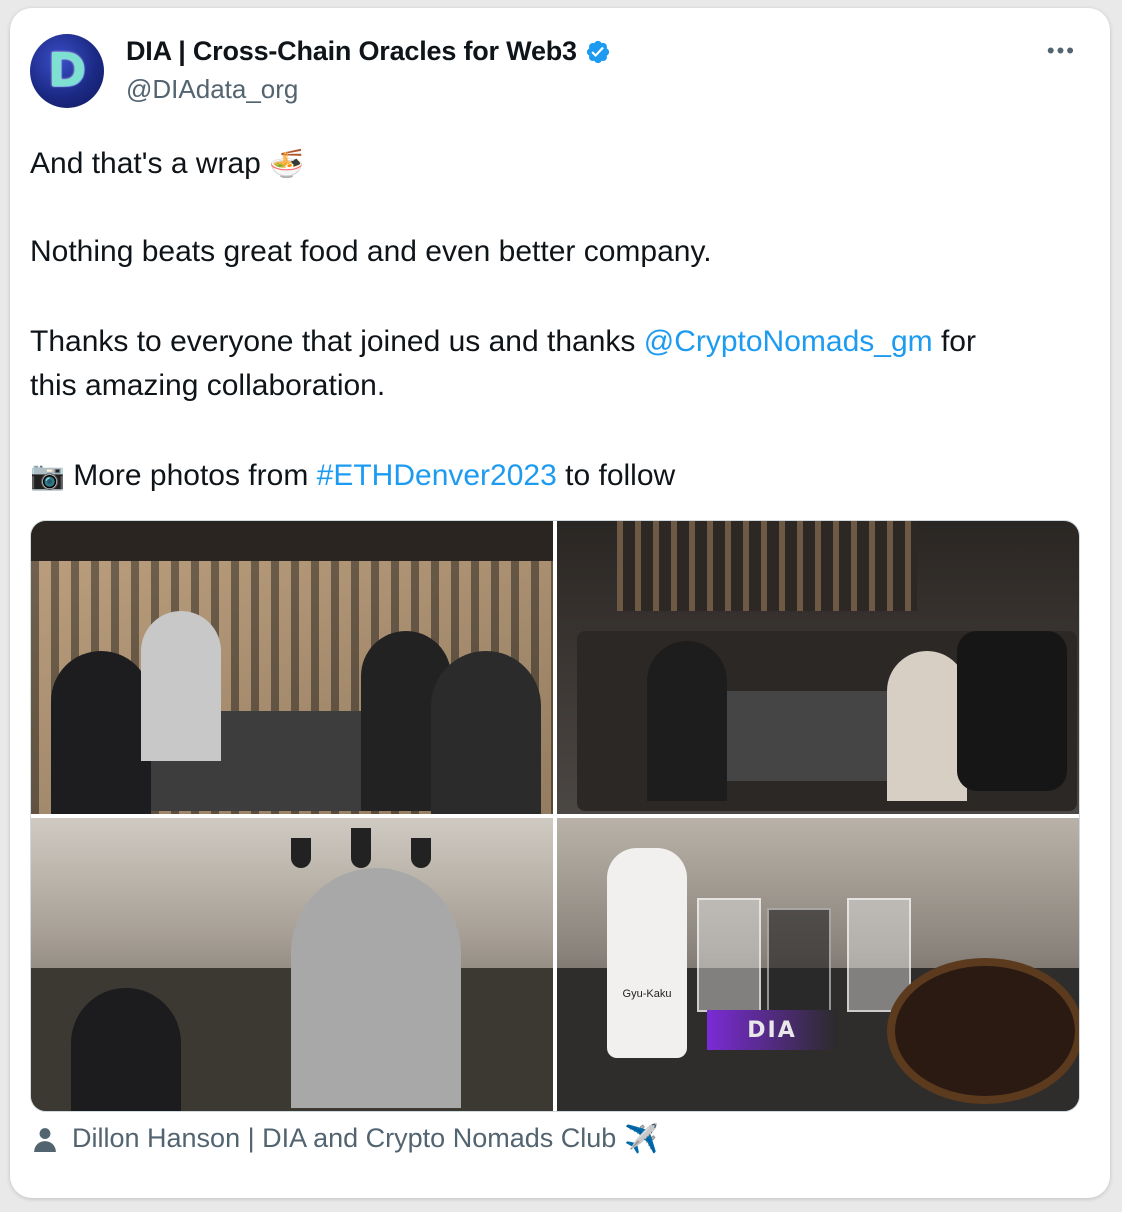 The image size is (1122, 1212). Describe the element at coordinates (647, 994) in the screenshot. I see `bottle-label: Gyu-Kaku` at that location.